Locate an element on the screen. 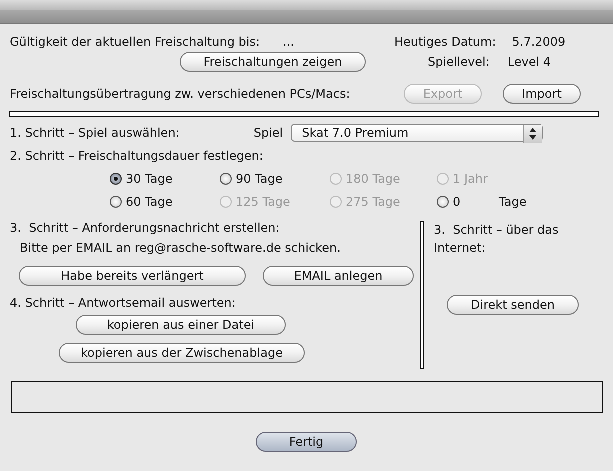  step3-button: EMAIL anlegen is located at coordinates (338, 276).